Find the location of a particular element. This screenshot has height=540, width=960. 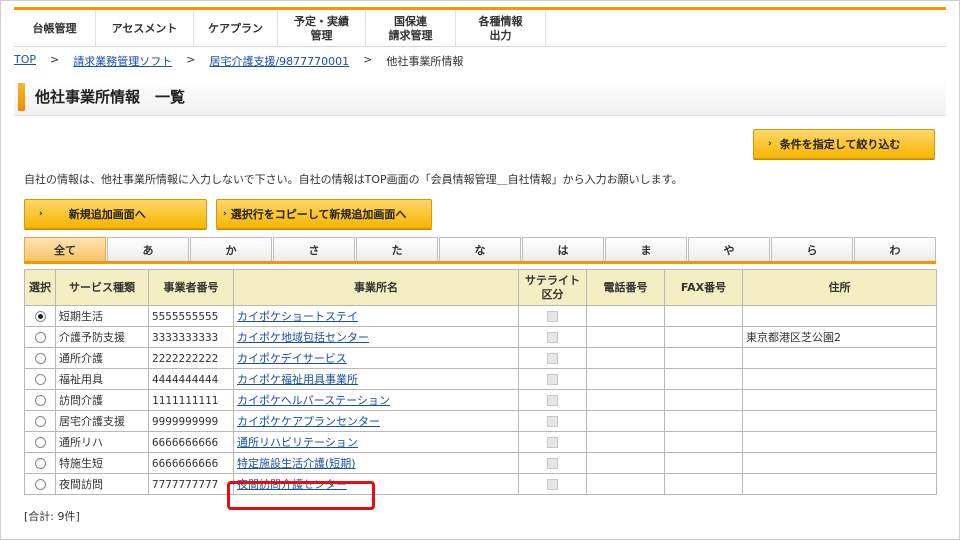

office-number-cell: 2222222222 is located at coordinates (191, 358).